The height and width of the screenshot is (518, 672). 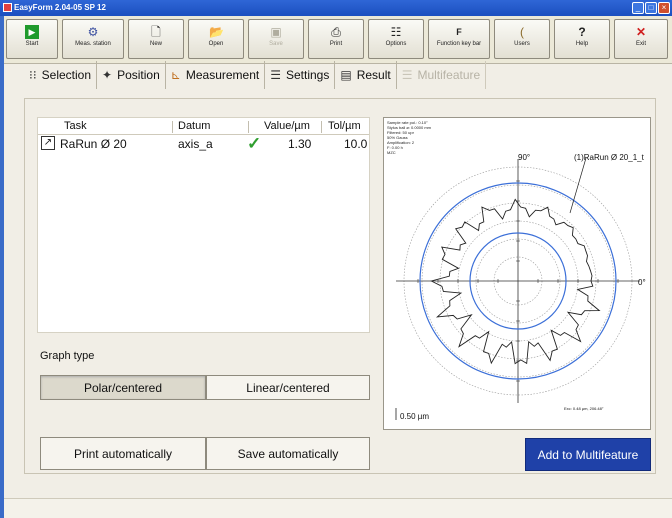 What do you see at coordinates (93, 32) in the screenshot?
I see `station-icon: ⚙` at bounding box center [93, 32].